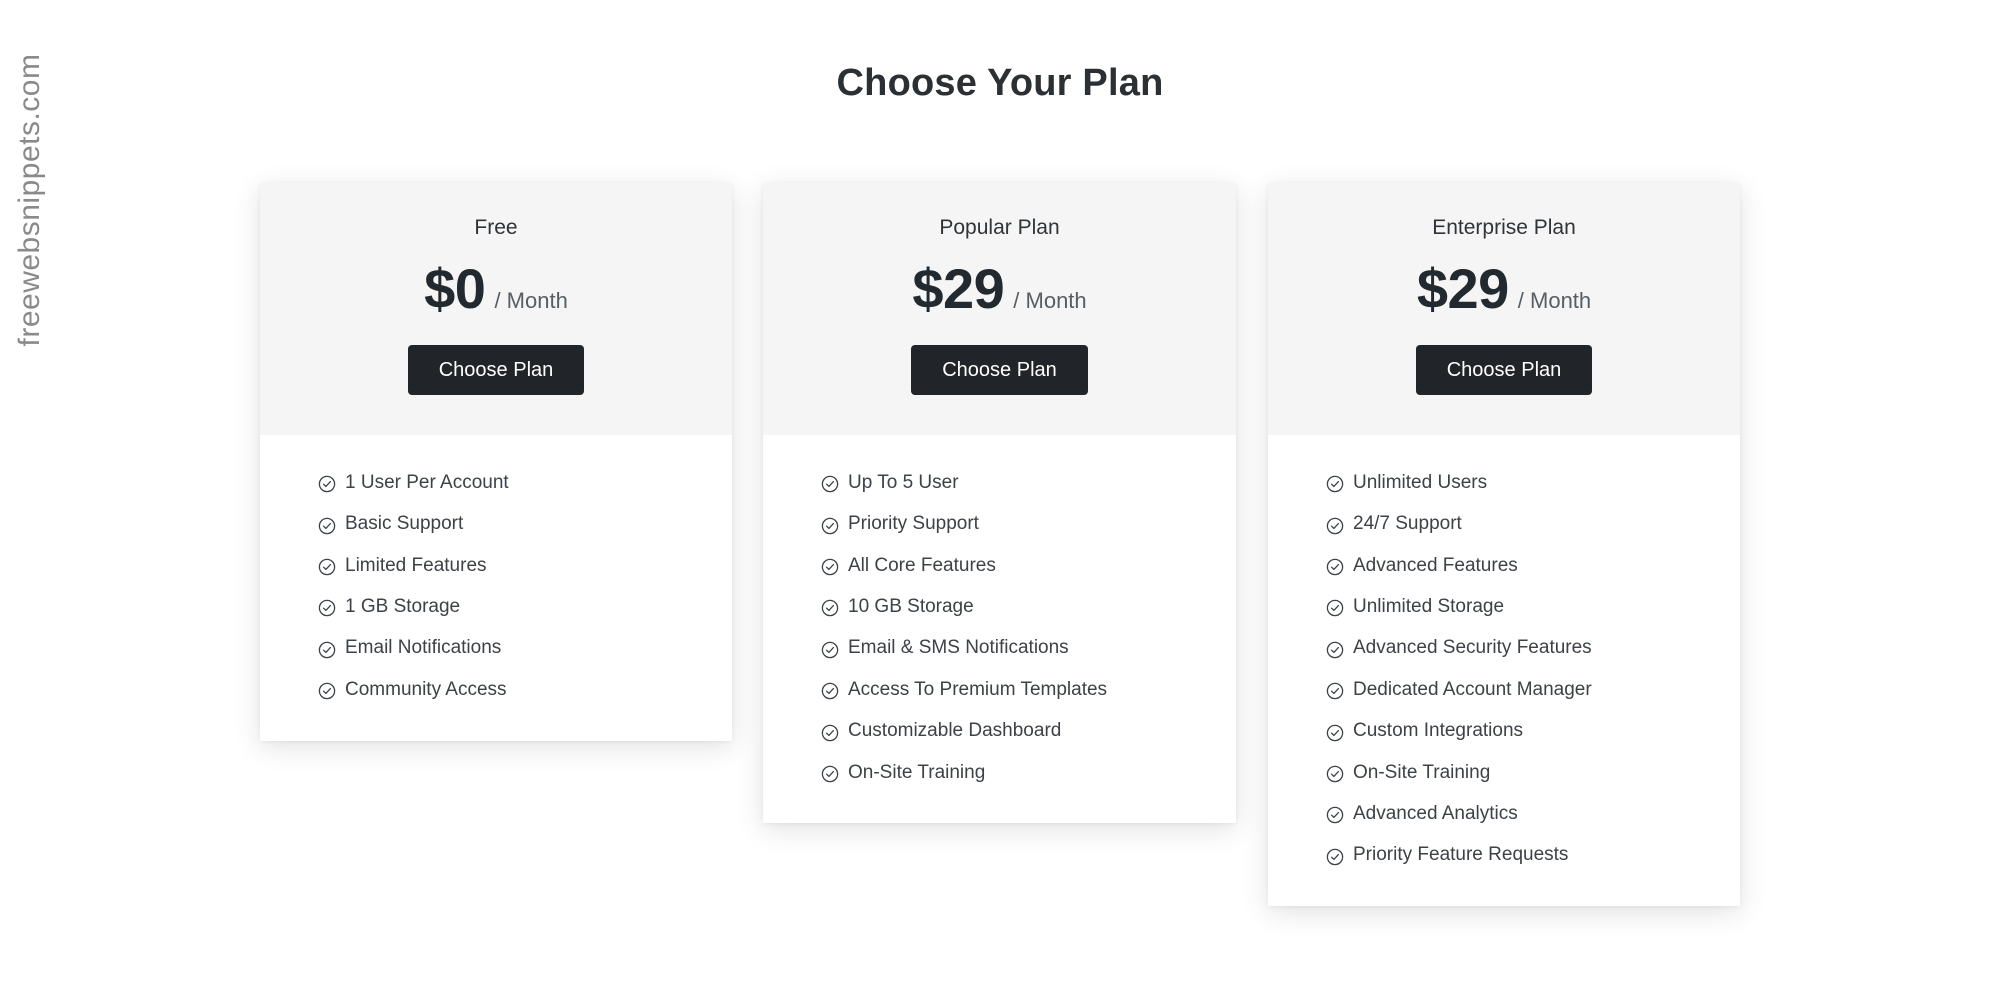 The height and width of the screenshot is (1000, 2000). I want to click on card-header: Enterprise Plan $29 / Month Choose Plan, so click(1504, 309).